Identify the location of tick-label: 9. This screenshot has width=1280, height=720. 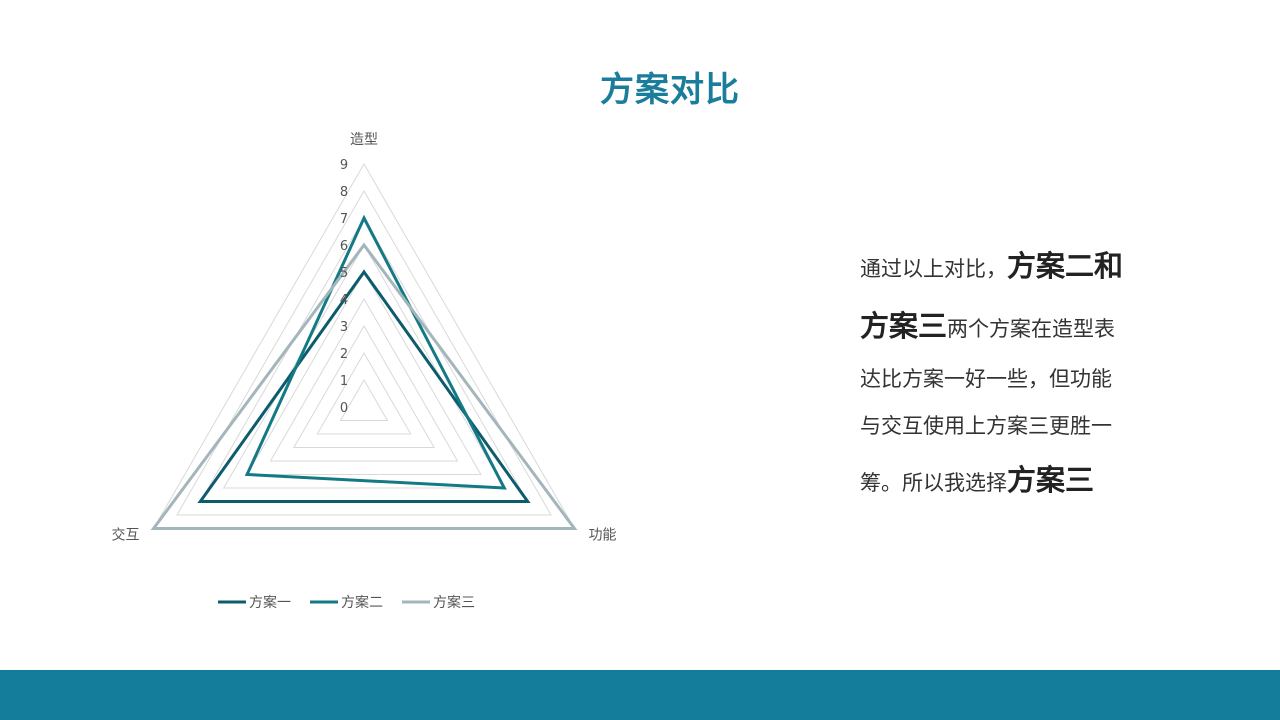
(344, 165).